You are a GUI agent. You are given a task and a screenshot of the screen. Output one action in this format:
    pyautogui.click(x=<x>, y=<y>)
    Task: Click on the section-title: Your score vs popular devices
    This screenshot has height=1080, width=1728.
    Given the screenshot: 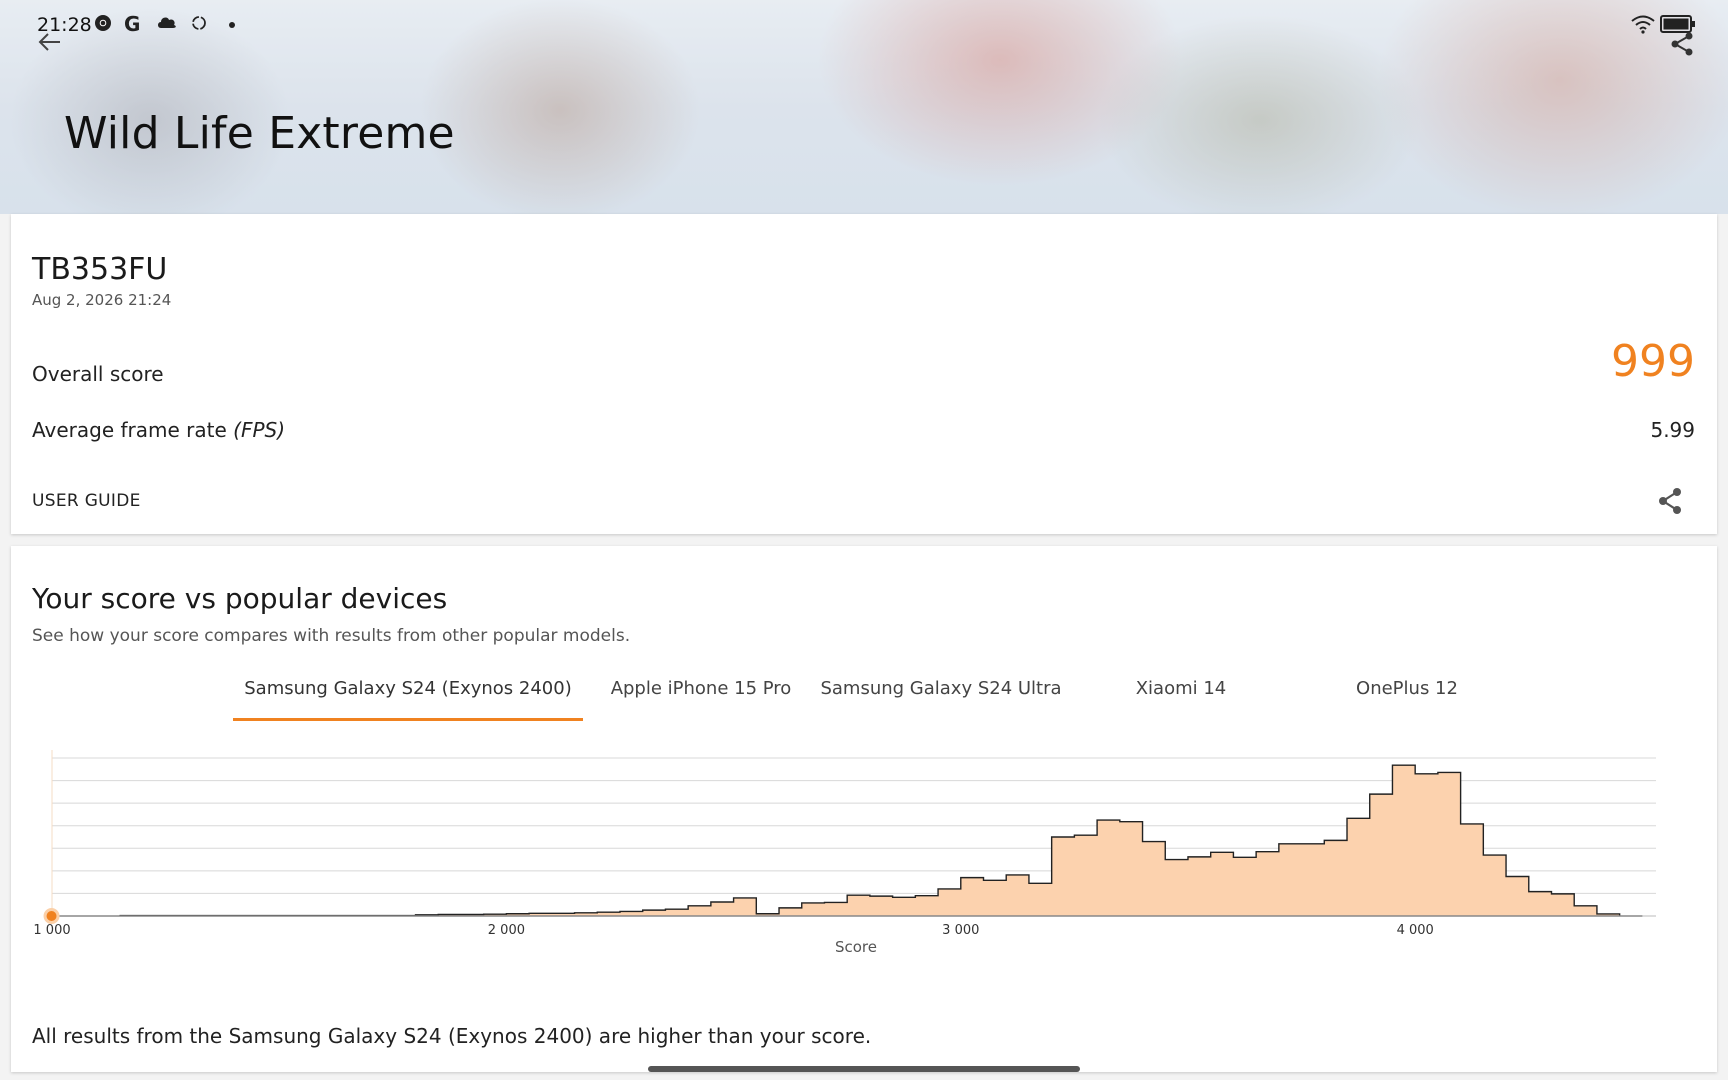 What is the action you would take?
    pyautogui.click(x=240, y=598)
    